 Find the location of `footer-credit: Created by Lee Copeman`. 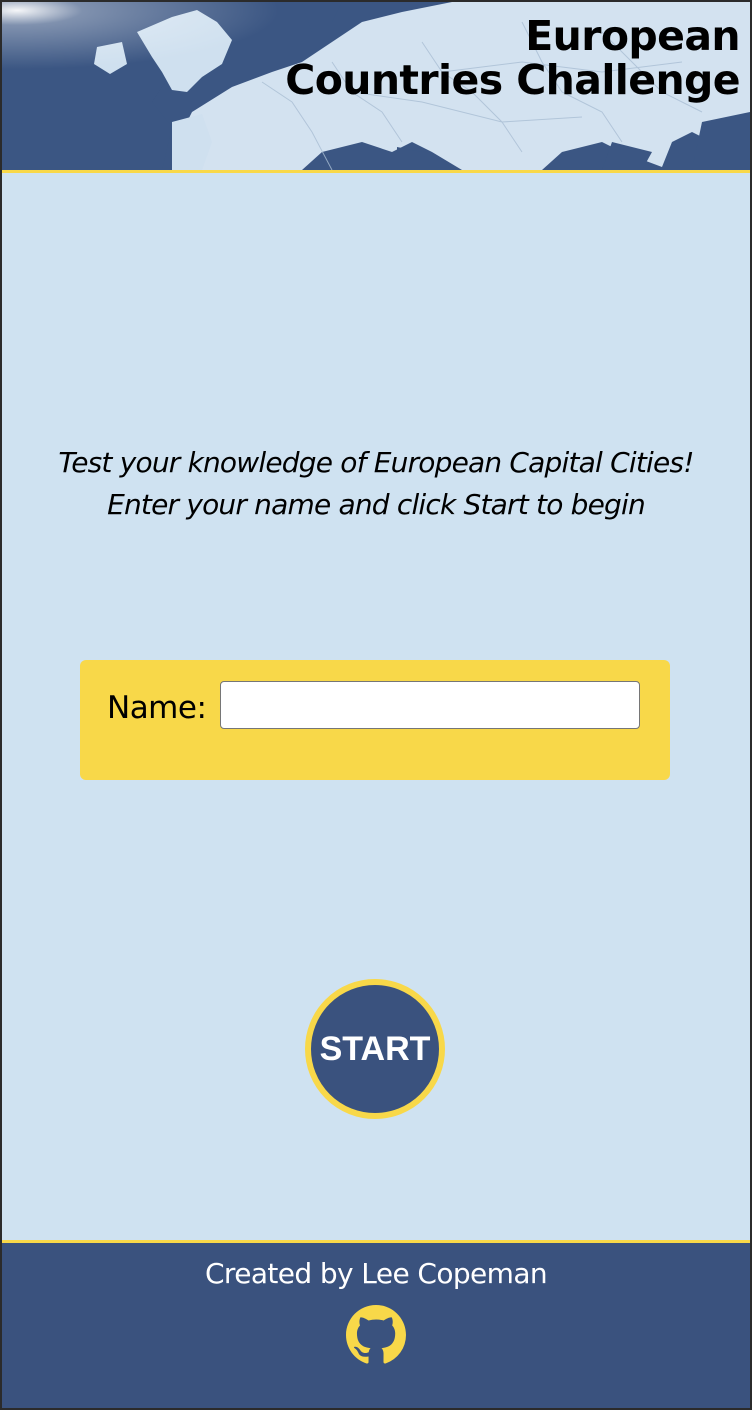

footer-credit: Created by Lee Copeman is located at coordinates (376, 1273).